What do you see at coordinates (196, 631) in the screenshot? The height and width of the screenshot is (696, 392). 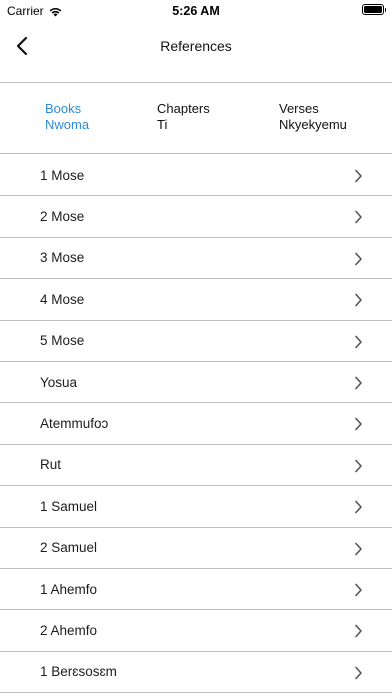 I see `list-item: 2 Ahemfo` at bounding box center [196, 631].